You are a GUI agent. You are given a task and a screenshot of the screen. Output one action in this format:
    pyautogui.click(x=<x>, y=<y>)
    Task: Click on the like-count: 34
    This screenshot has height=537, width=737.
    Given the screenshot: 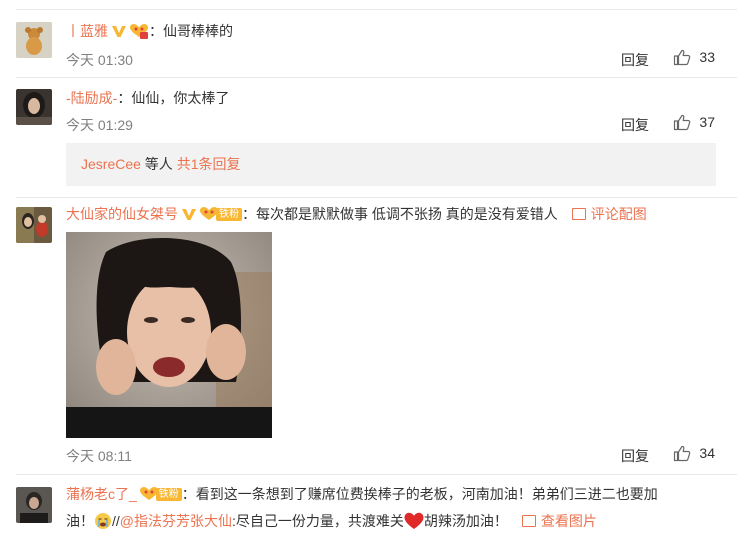 What is the action you would take?
    pyautogui.click(x=707, y=453)
    